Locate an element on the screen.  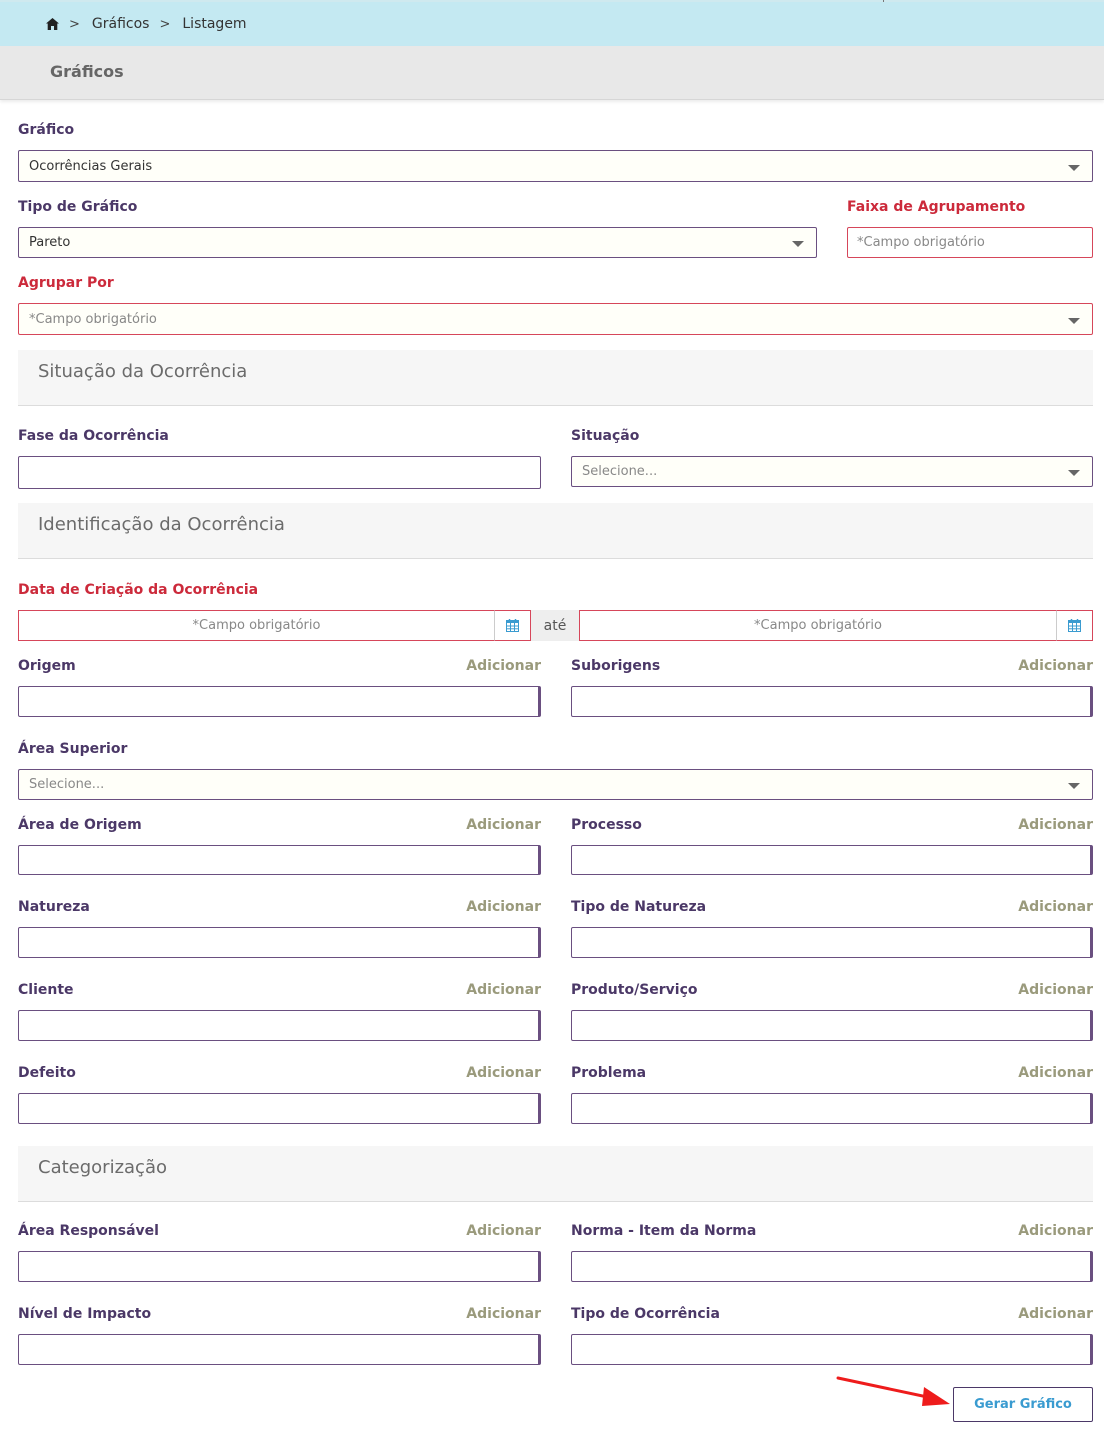
processo-label: Processo is located at coordinates (606, 825).